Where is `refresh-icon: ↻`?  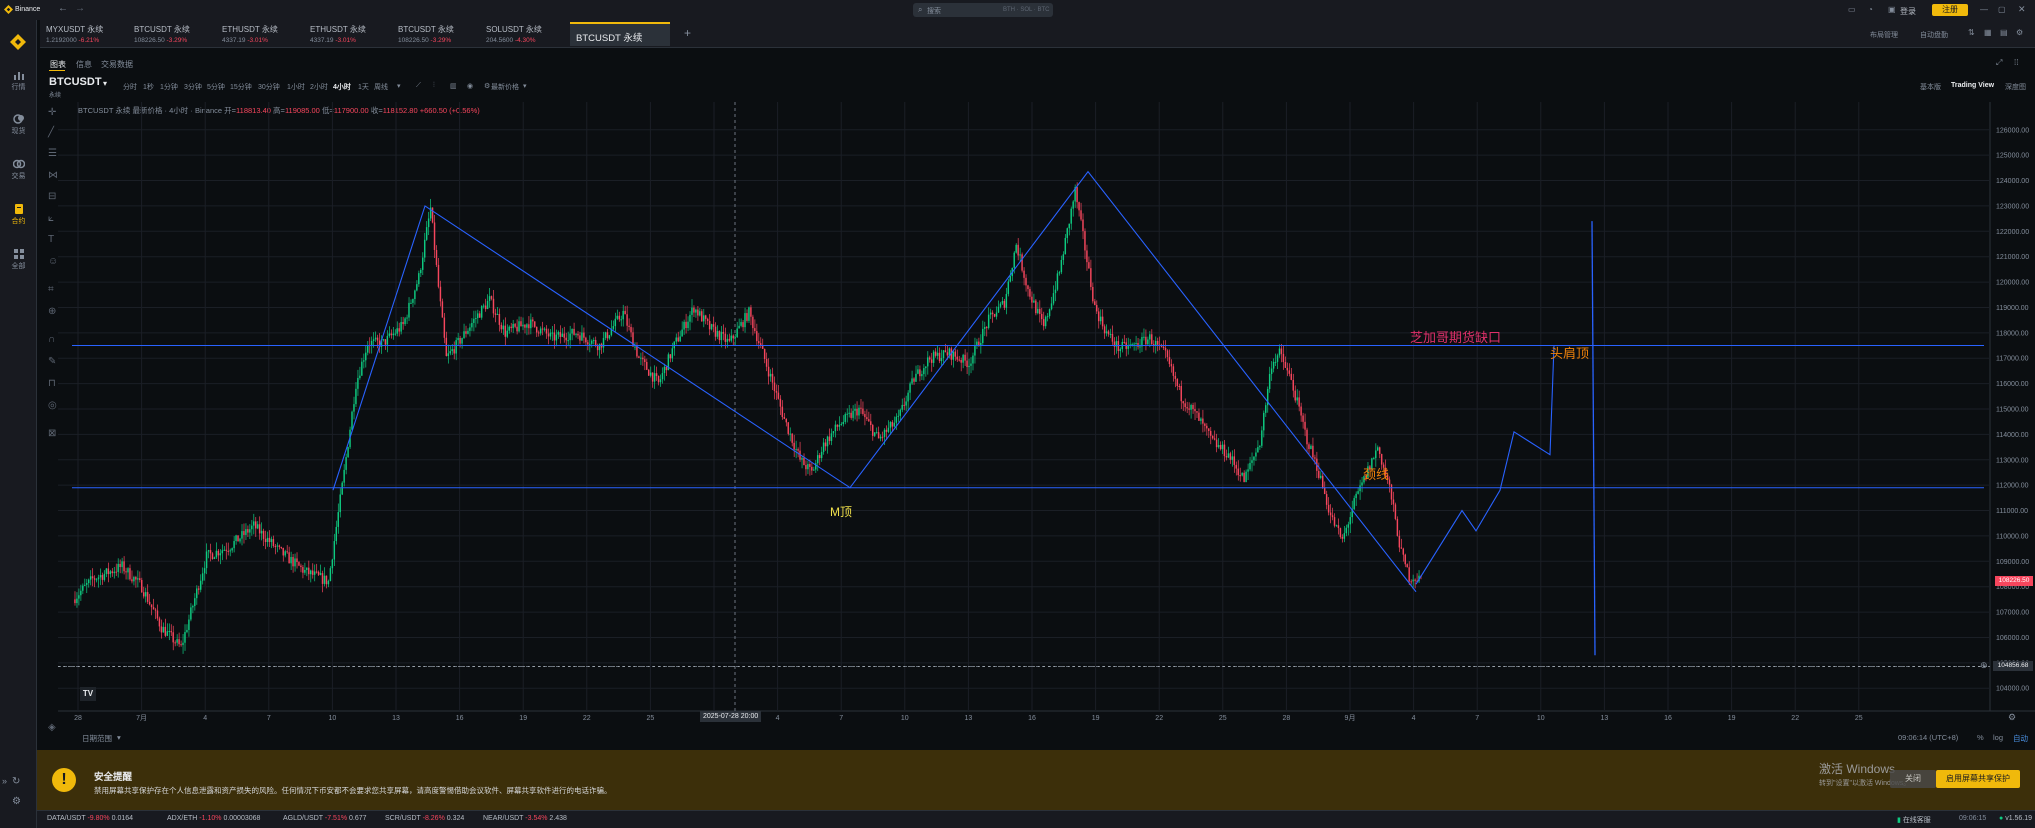
refresh-icon: ↻ is located at coordinates (16, 781).